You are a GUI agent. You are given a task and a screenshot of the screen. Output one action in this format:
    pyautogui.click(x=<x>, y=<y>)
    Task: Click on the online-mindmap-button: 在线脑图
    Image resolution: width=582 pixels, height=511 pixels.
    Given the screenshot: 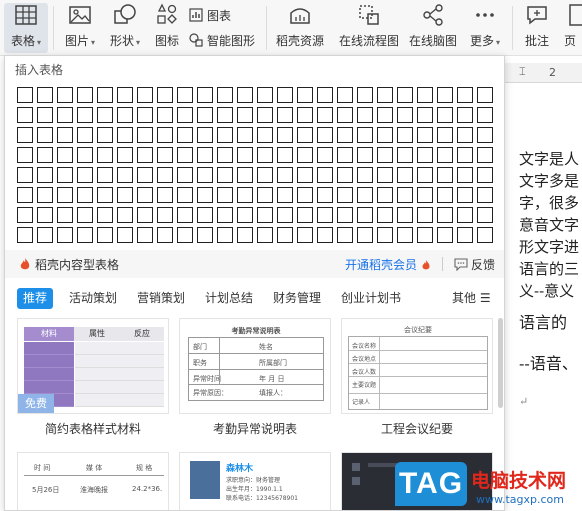 What is the action you would take?
    pyautogui.click(x=433, y=28)
    